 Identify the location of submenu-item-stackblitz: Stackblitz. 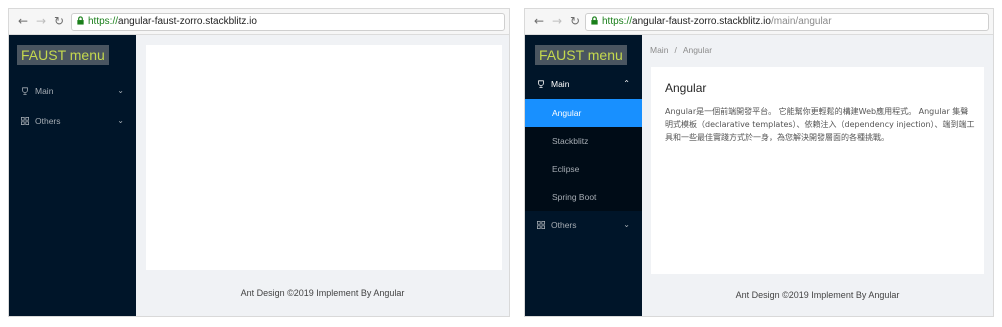
(583, 141).